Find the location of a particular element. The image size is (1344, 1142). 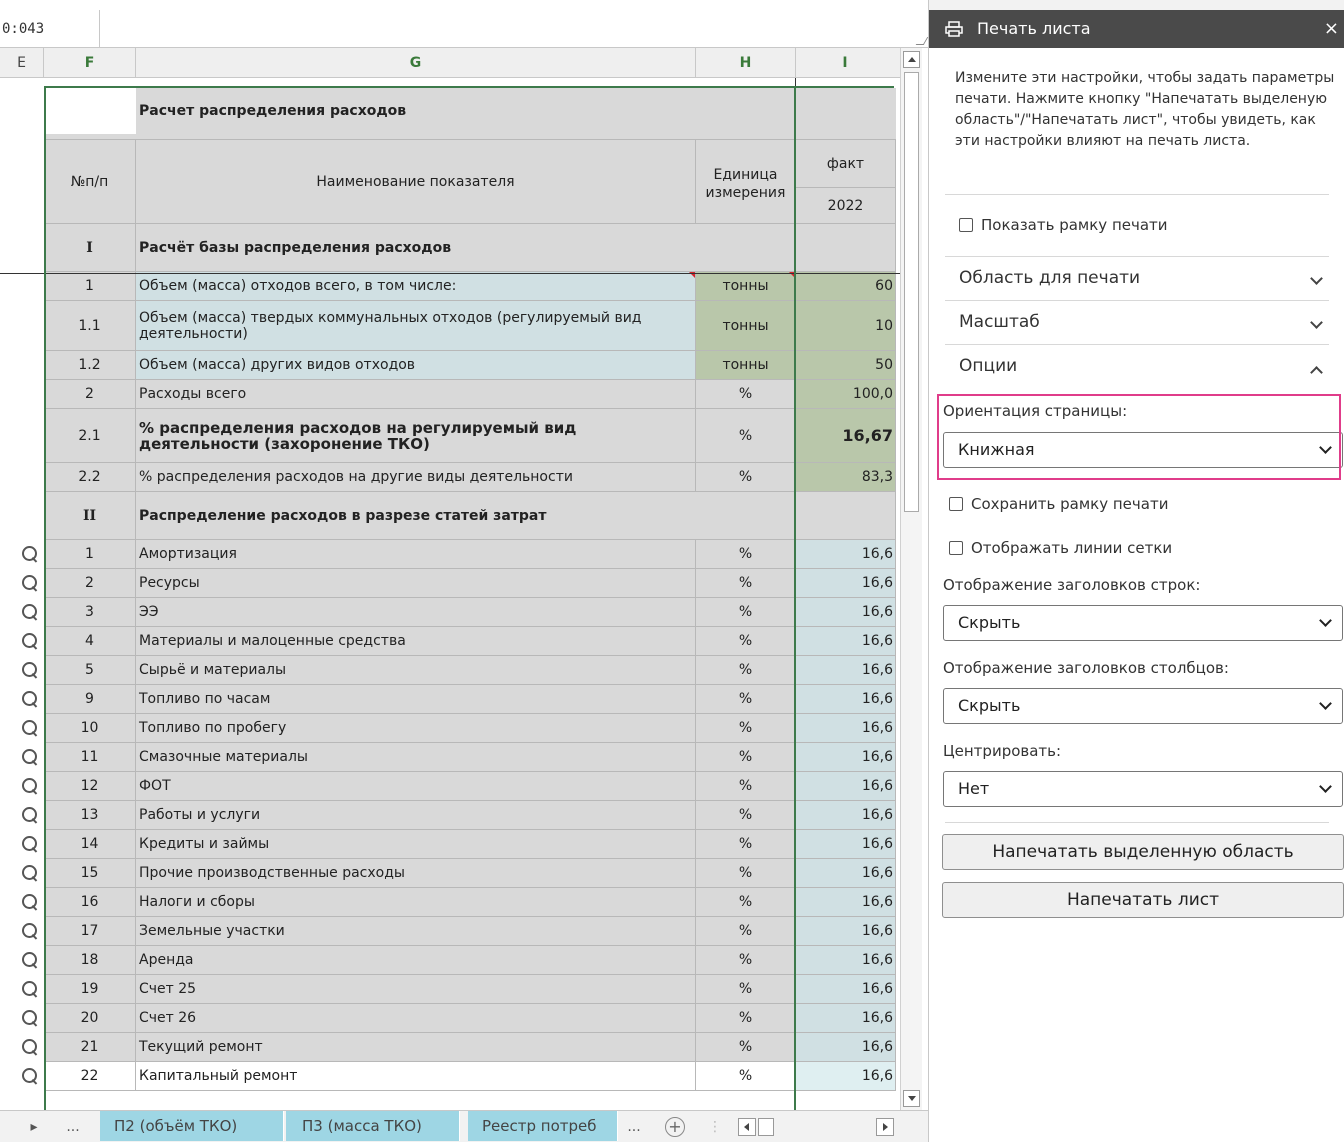

row-number-cell: 22 is located at coordinates (90, 1076).